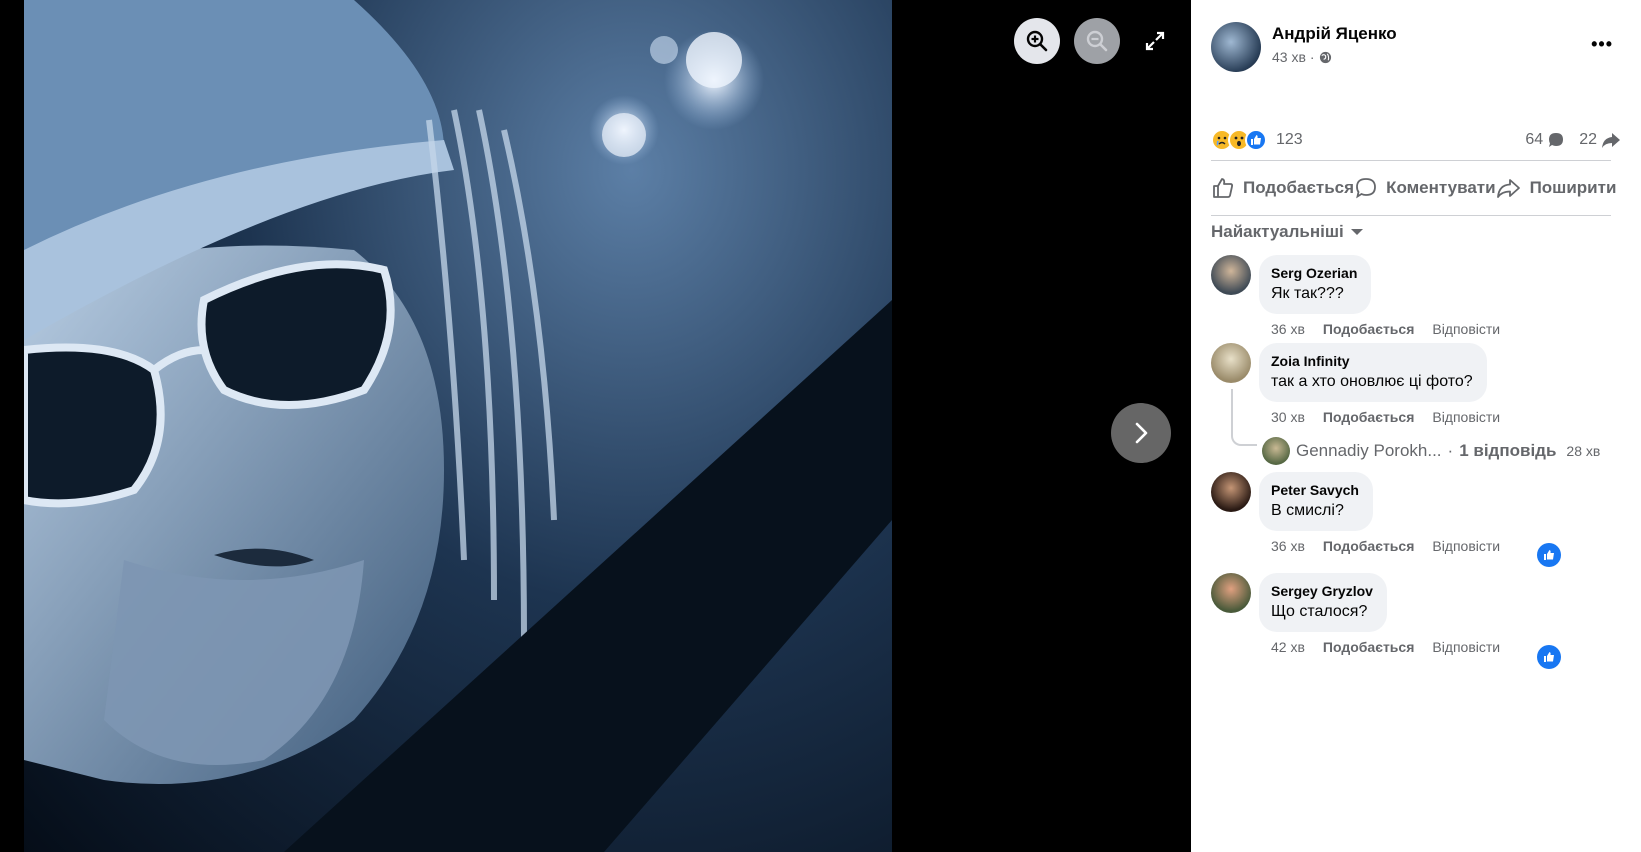 This screenshot has height=852, width=1641. I want to click on share-button: Поширити, so click(1556, 188).